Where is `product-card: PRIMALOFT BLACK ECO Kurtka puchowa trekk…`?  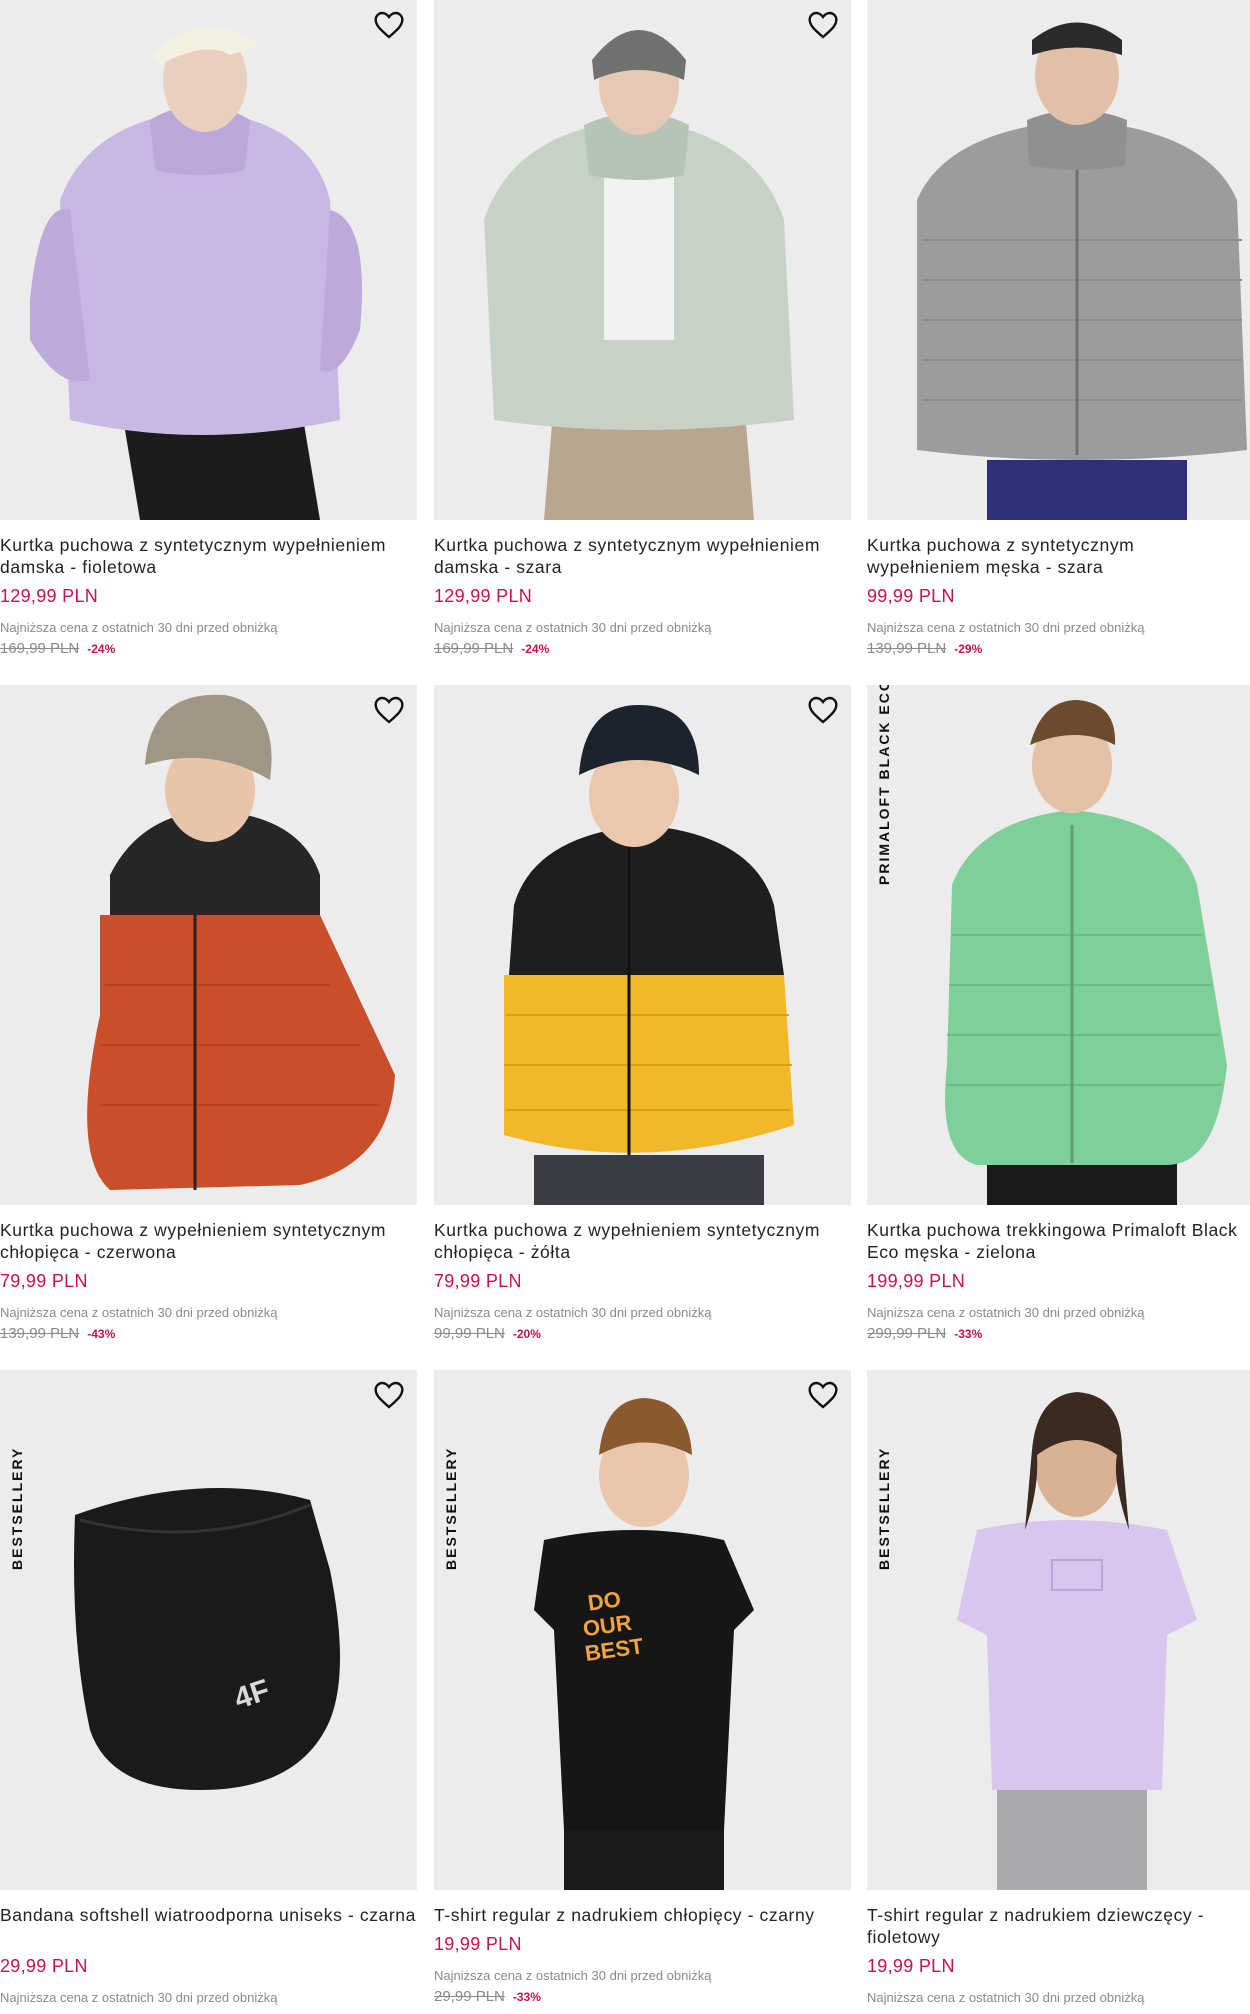
product-card: PRIMALOFT BLACK ECO Kurtka puchowa trekk… is located at coordinates (1058, 1027).